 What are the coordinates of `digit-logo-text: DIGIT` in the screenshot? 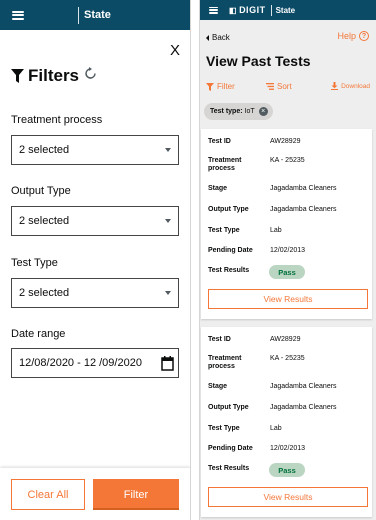 It's located at (252, 10).